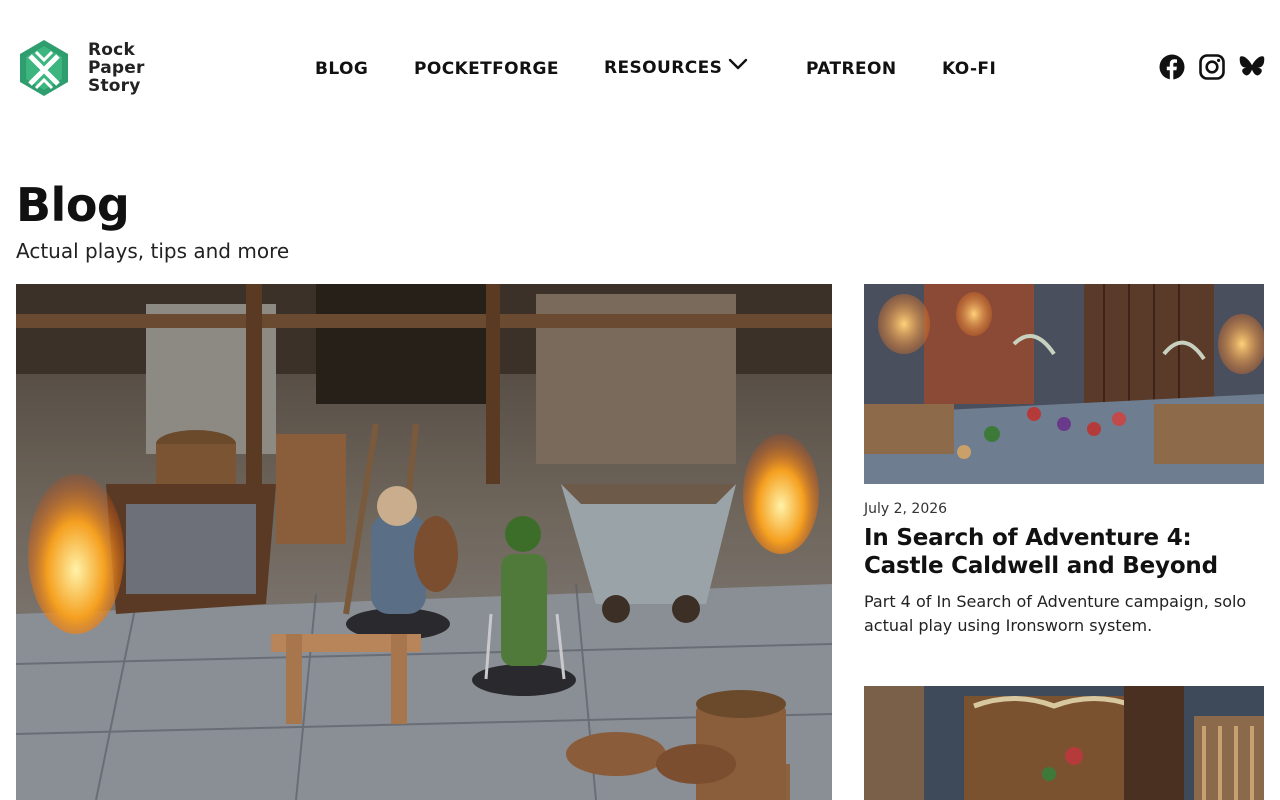  Describe the element at coordinates (663, 68) in the screenshot. I see `nav-item-resources: RESOURCES` at that location.